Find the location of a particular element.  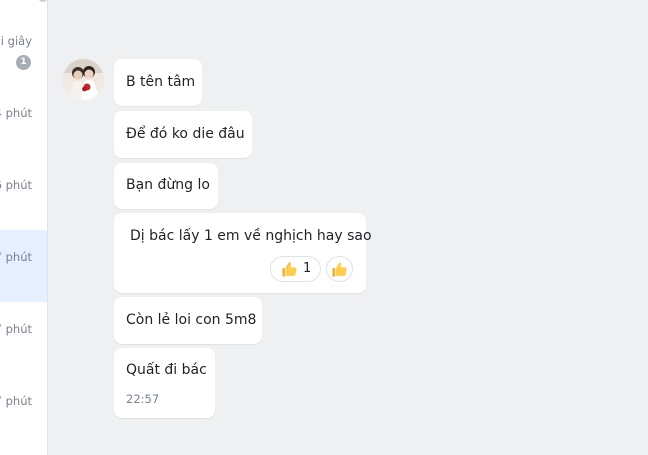

message-timestamp: 22:57 is located at coordinates (143, 399).